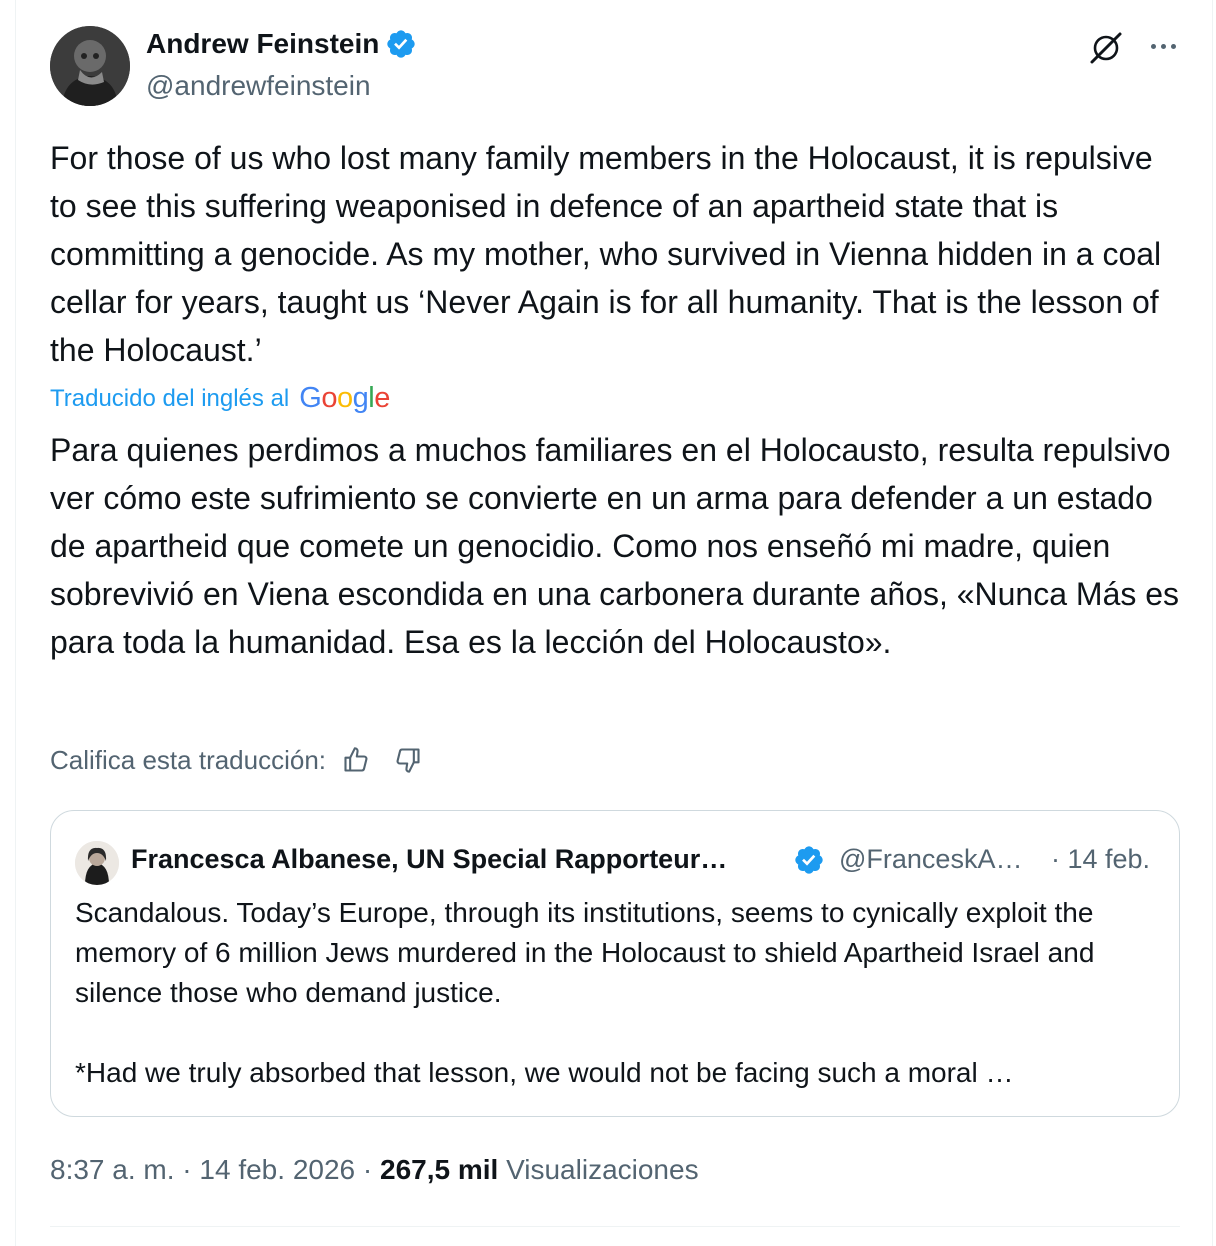 Image resolution: width=1216 pixels, height=1246 pixels. Describe the element at coordinates (1163, 46) in the screenshot. I see `more-options-icon` at that location.